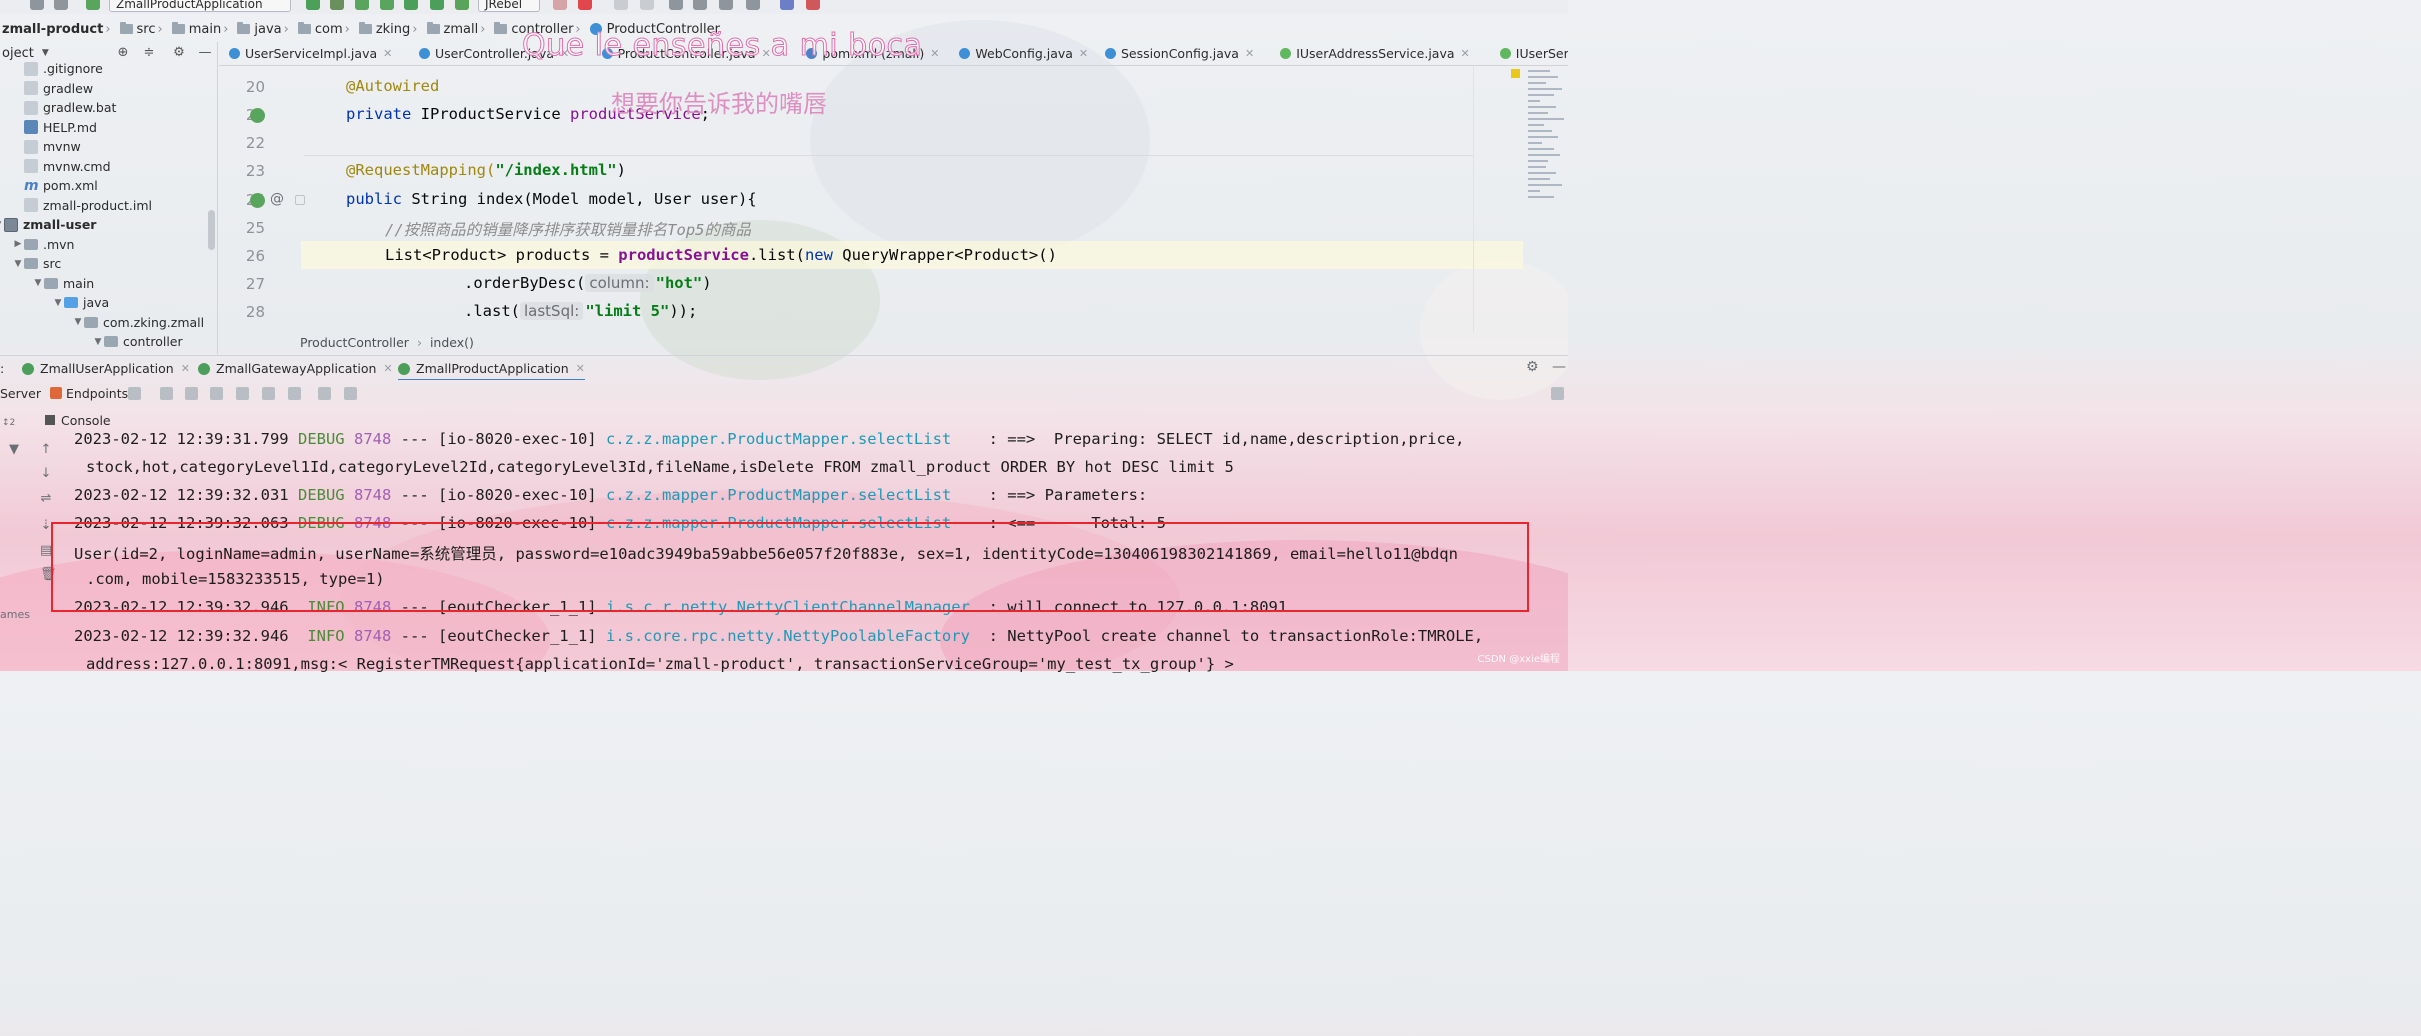 This screenshot has width=2421, height=1036. What do you see at coordinates (686, 53) in the screenshot?
I see `editor-tab: ProductController.java ✕` at bounding box center [686, 53].